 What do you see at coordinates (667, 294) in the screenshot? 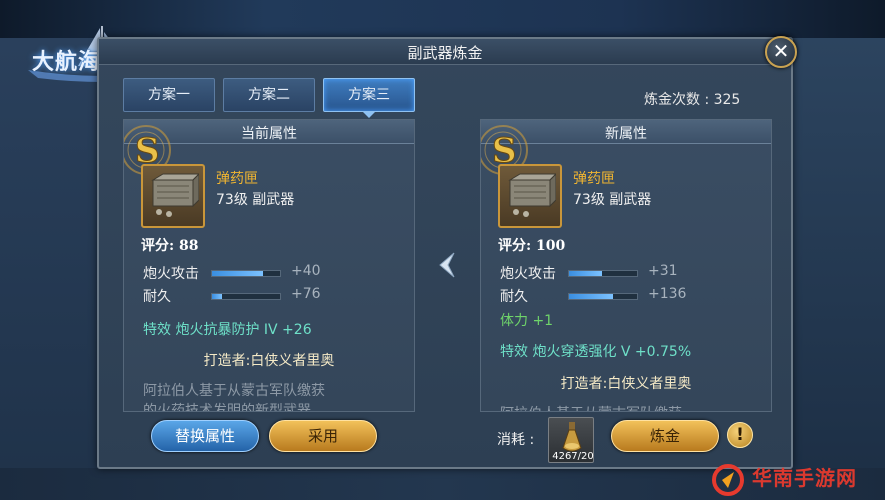
I see `stat-value: +136` at bounding box center [667, 294].